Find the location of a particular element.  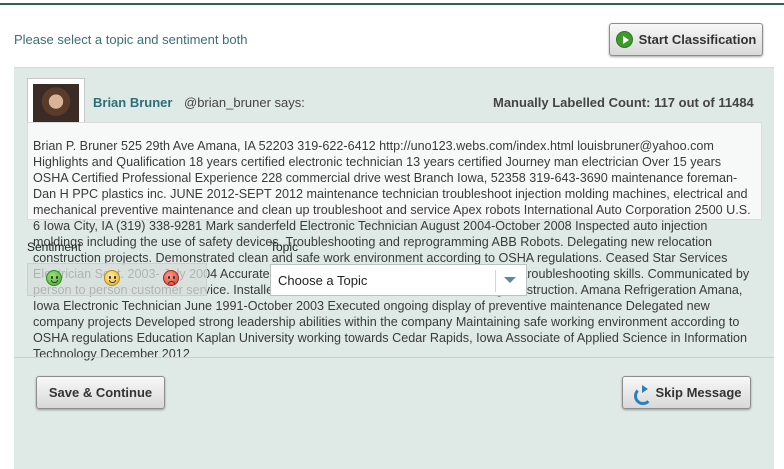

smiley-neutral-icon is located at coordinates (112, 278).